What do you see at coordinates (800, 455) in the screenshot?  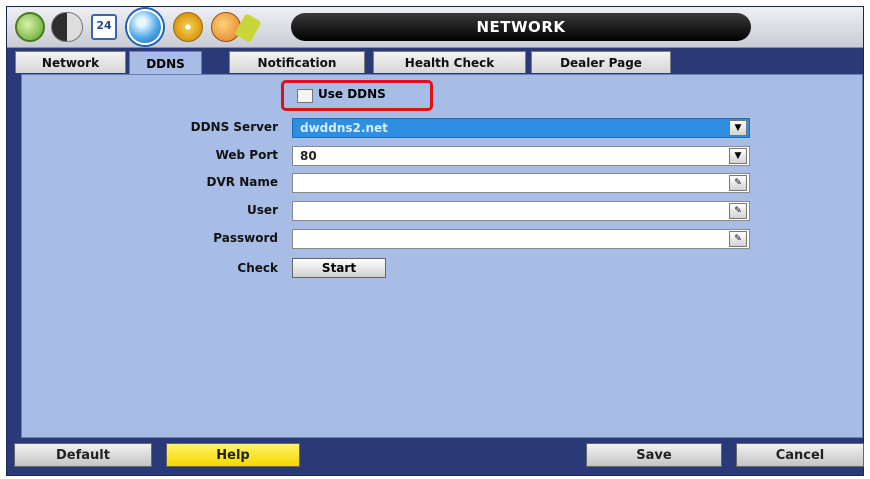 I see `cancel-button: Cancel` at bounding box center [800, 455].